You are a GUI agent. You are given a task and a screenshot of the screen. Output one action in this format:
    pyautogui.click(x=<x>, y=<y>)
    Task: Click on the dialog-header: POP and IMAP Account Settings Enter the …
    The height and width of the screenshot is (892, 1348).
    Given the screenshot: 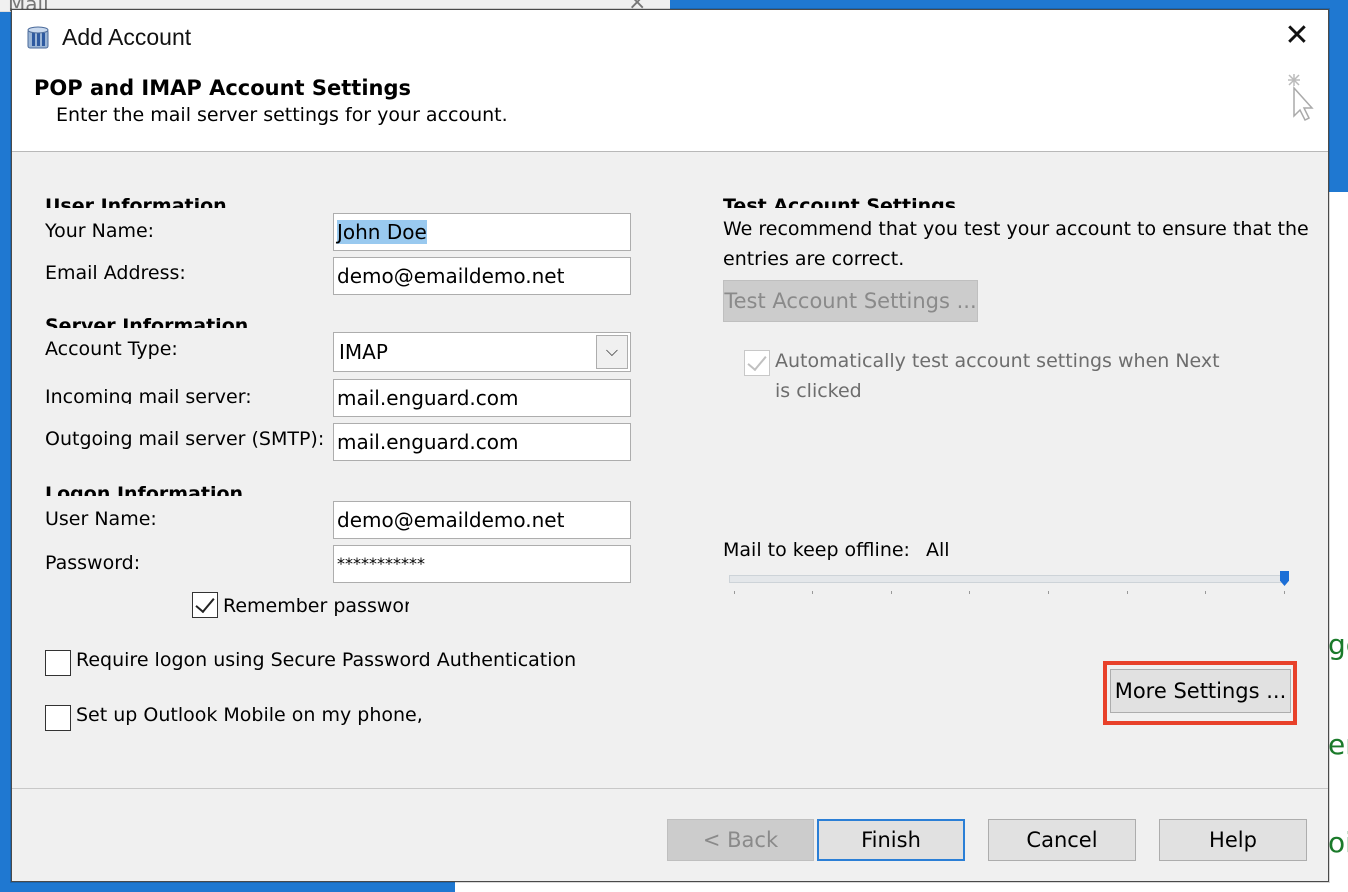 What is the action you would take?
    pyautogui.click(x=670, y=109)
    